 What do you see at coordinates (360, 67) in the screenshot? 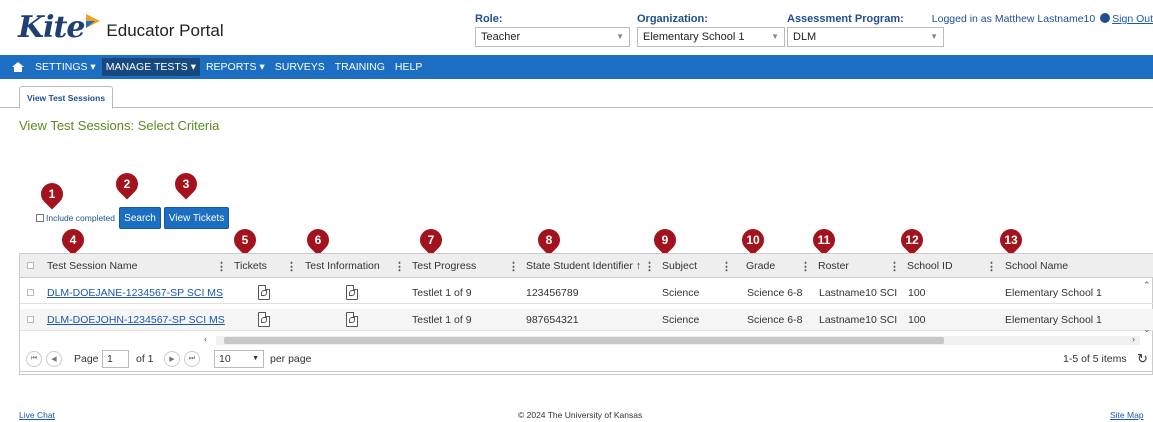
I see `nav-training: TRAINING` at bounding box center [360, 67].